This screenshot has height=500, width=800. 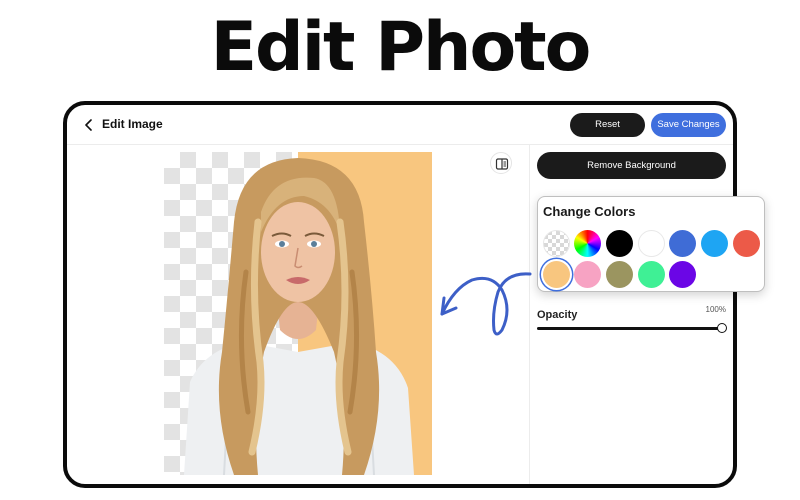 I want to click on swatch-royal-blue, so click(x=682, y=243).